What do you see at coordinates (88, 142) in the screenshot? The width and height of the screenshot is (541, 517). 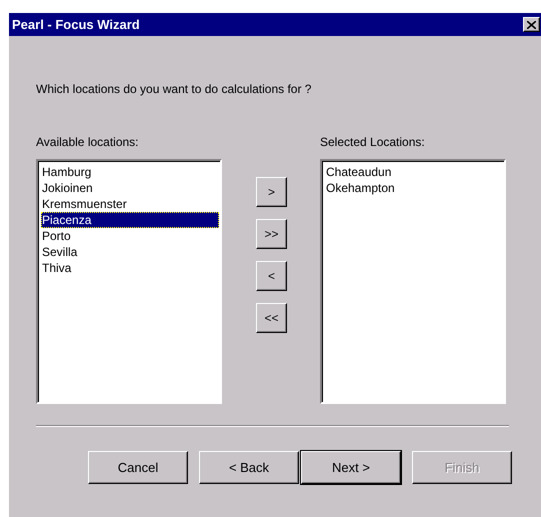 I see `list-label: Available locations:` at bounding box center [88, 142].